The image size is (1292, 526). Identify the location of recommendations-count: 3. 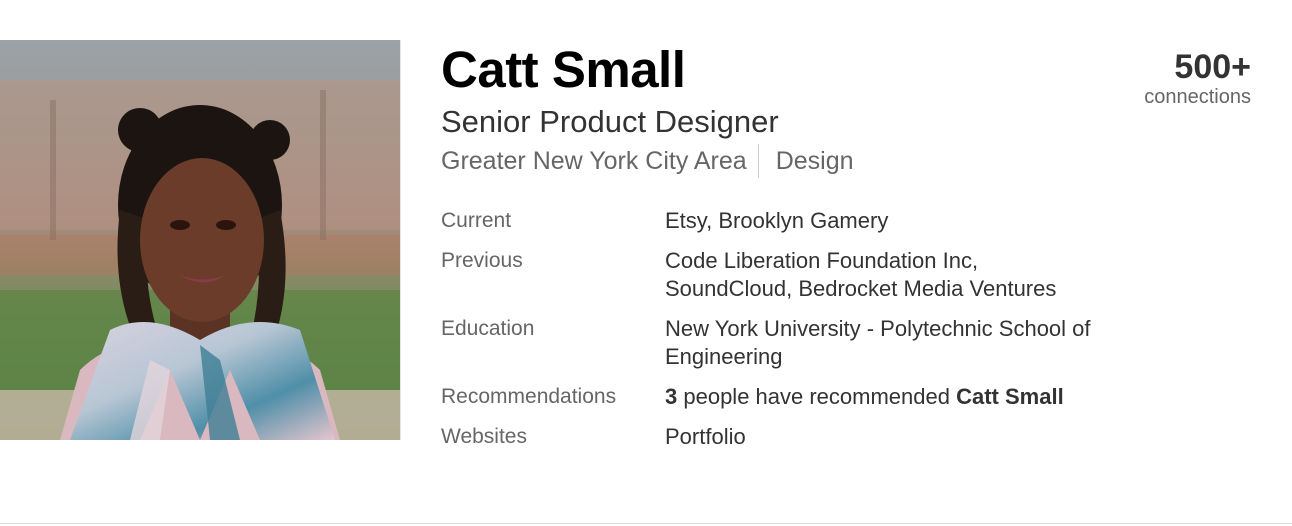
(671, 396).